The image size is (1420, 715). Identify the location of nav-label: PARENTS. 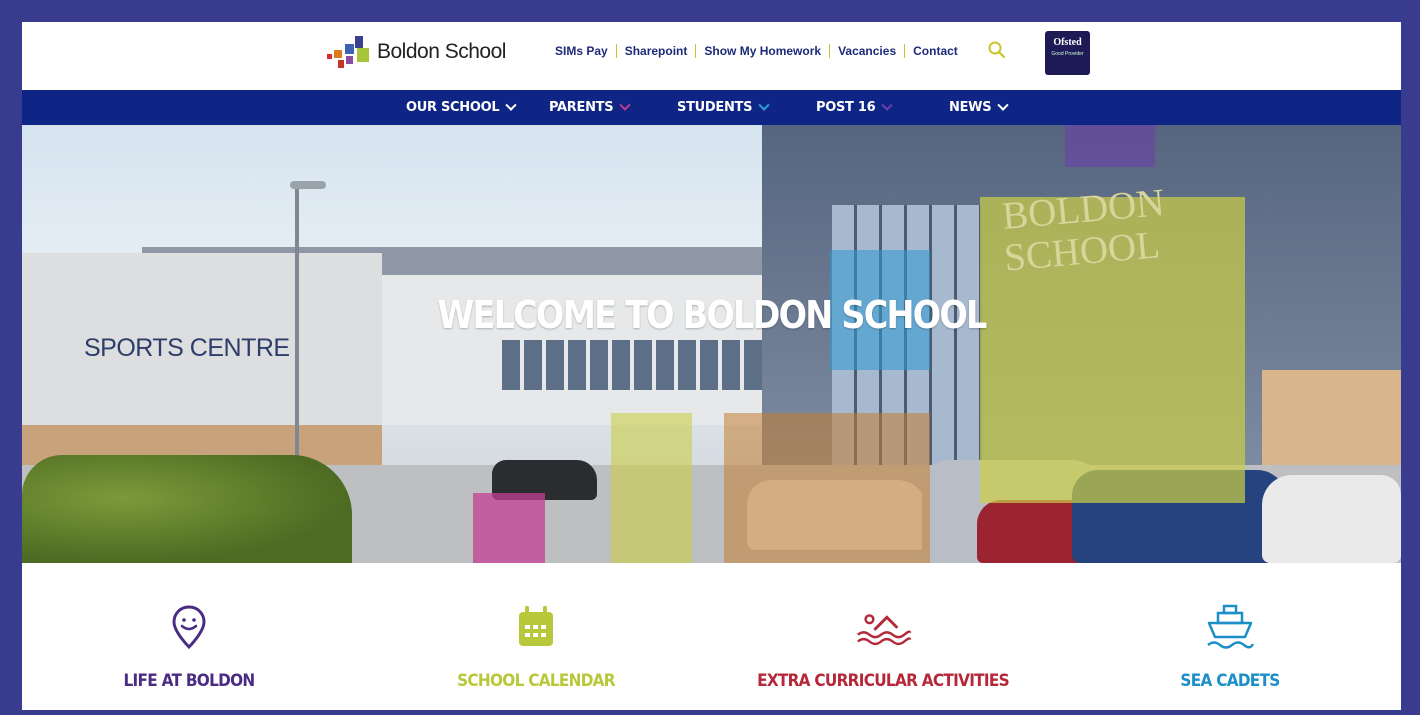
(581, 107).